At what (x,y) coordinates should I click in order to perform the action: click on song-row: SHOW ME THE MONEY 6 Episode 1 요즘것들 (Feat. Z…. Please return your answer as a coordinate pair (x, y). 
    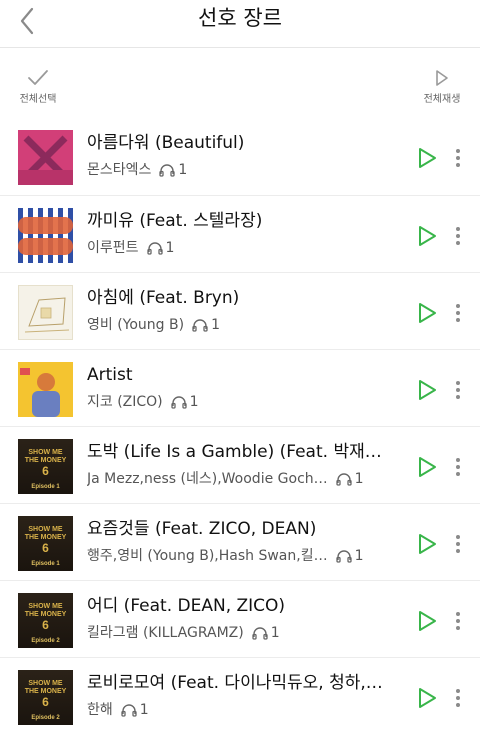
    Looking at the image, I should click on (240, 541).